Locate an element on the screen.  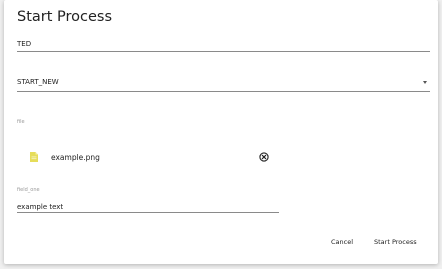
start-process-button: Start Process is located at coordinates (395, 242).